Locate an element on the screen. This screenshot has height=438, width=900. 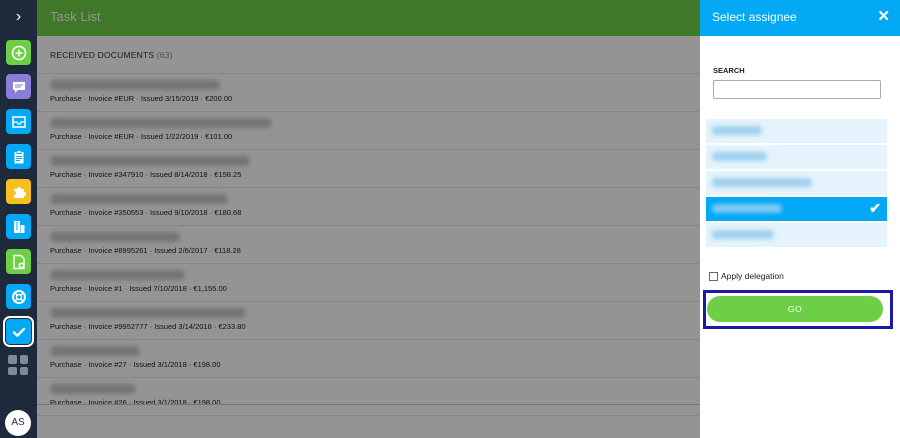
app-building-button is located at coordinates (18, 226).